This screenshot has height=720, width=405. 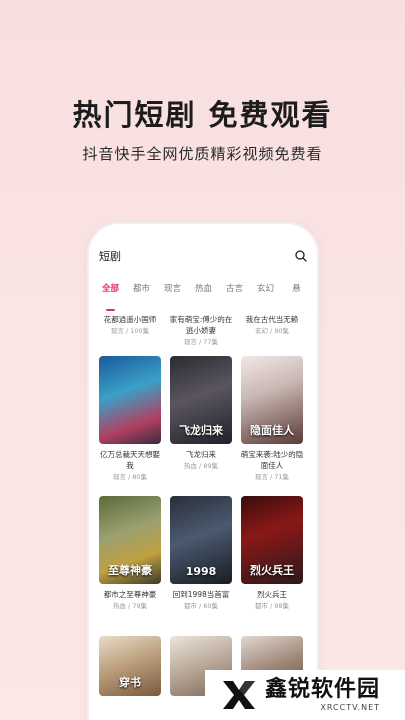 What do you see at coordinates (201, 594) in the screenshot?
I see `drama-title: 回到1998当首富` at bounding box center [201, 594].